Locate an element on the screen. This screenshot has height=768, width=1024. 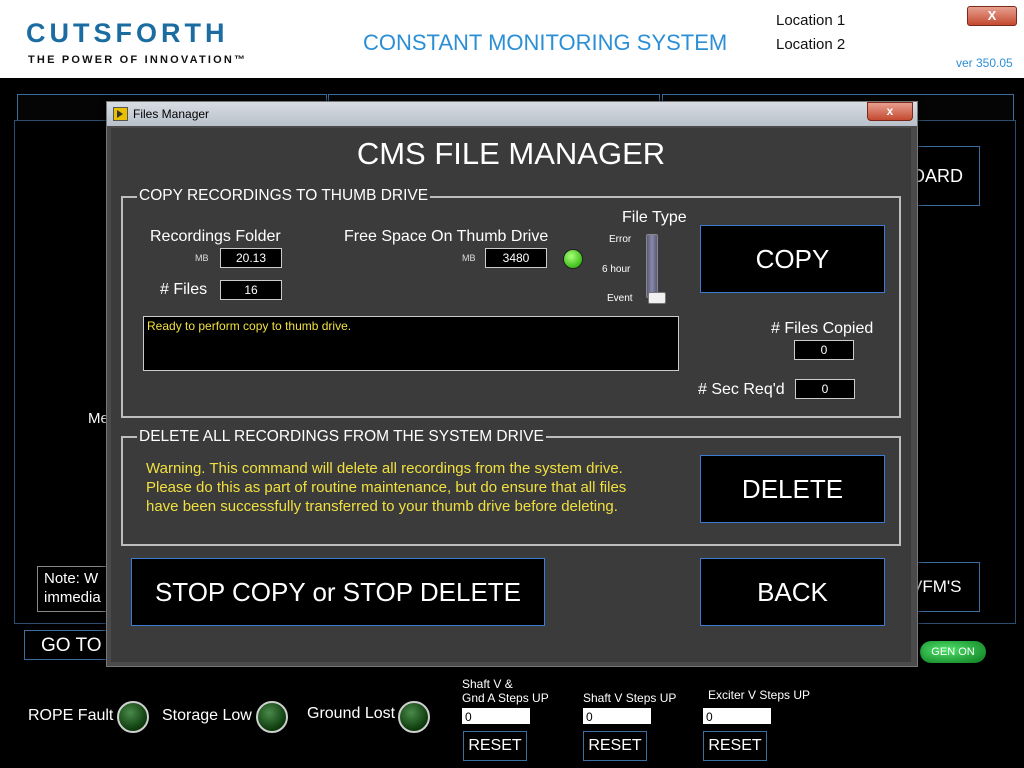
stop-copy-delete-button: STOP COPY or STOP DELETE is located at coordinates (338, 592).